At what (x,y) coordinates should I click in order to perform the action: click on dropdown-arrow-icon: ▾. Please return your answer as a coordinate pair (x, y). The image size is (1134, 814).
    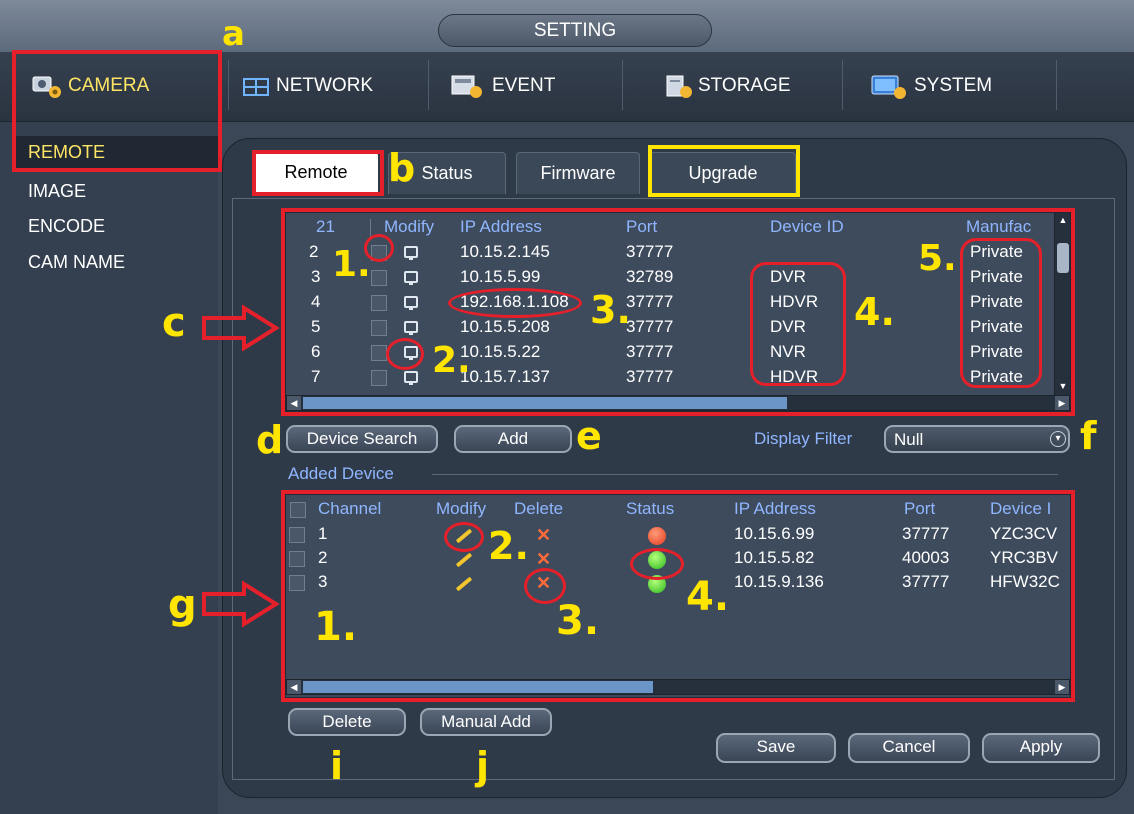
    Looking at the image, I should click on (1058, 439).